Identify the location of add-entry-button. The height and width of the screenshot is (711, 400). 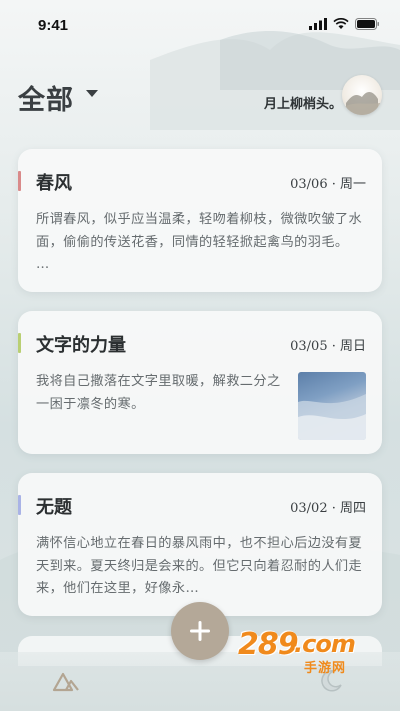
(200, 631).